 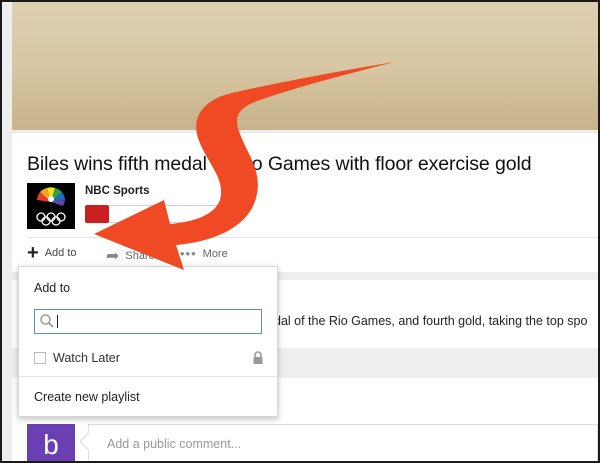 What do you see at coordinates (148, 321) in the screenshot?
I see `playlist-search-input` at bounding box center [148, 321].